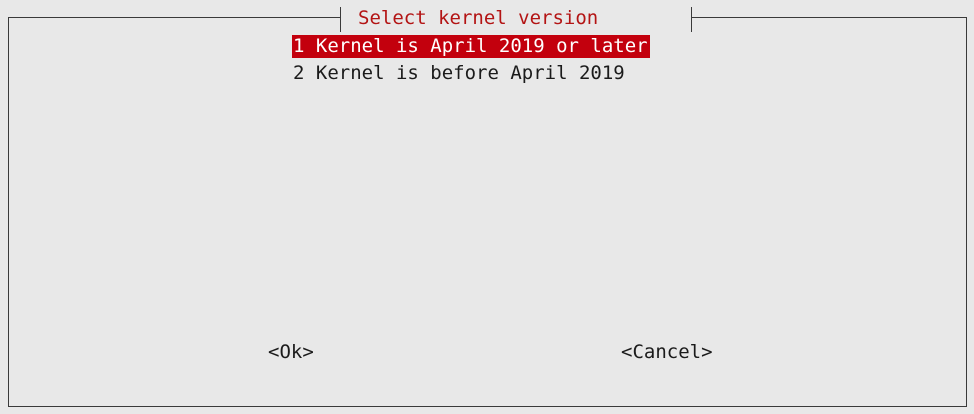  I want to click on menu-item-kernel-before-april-2019: 2 Kernel is before April 2019, so click(459, 73).